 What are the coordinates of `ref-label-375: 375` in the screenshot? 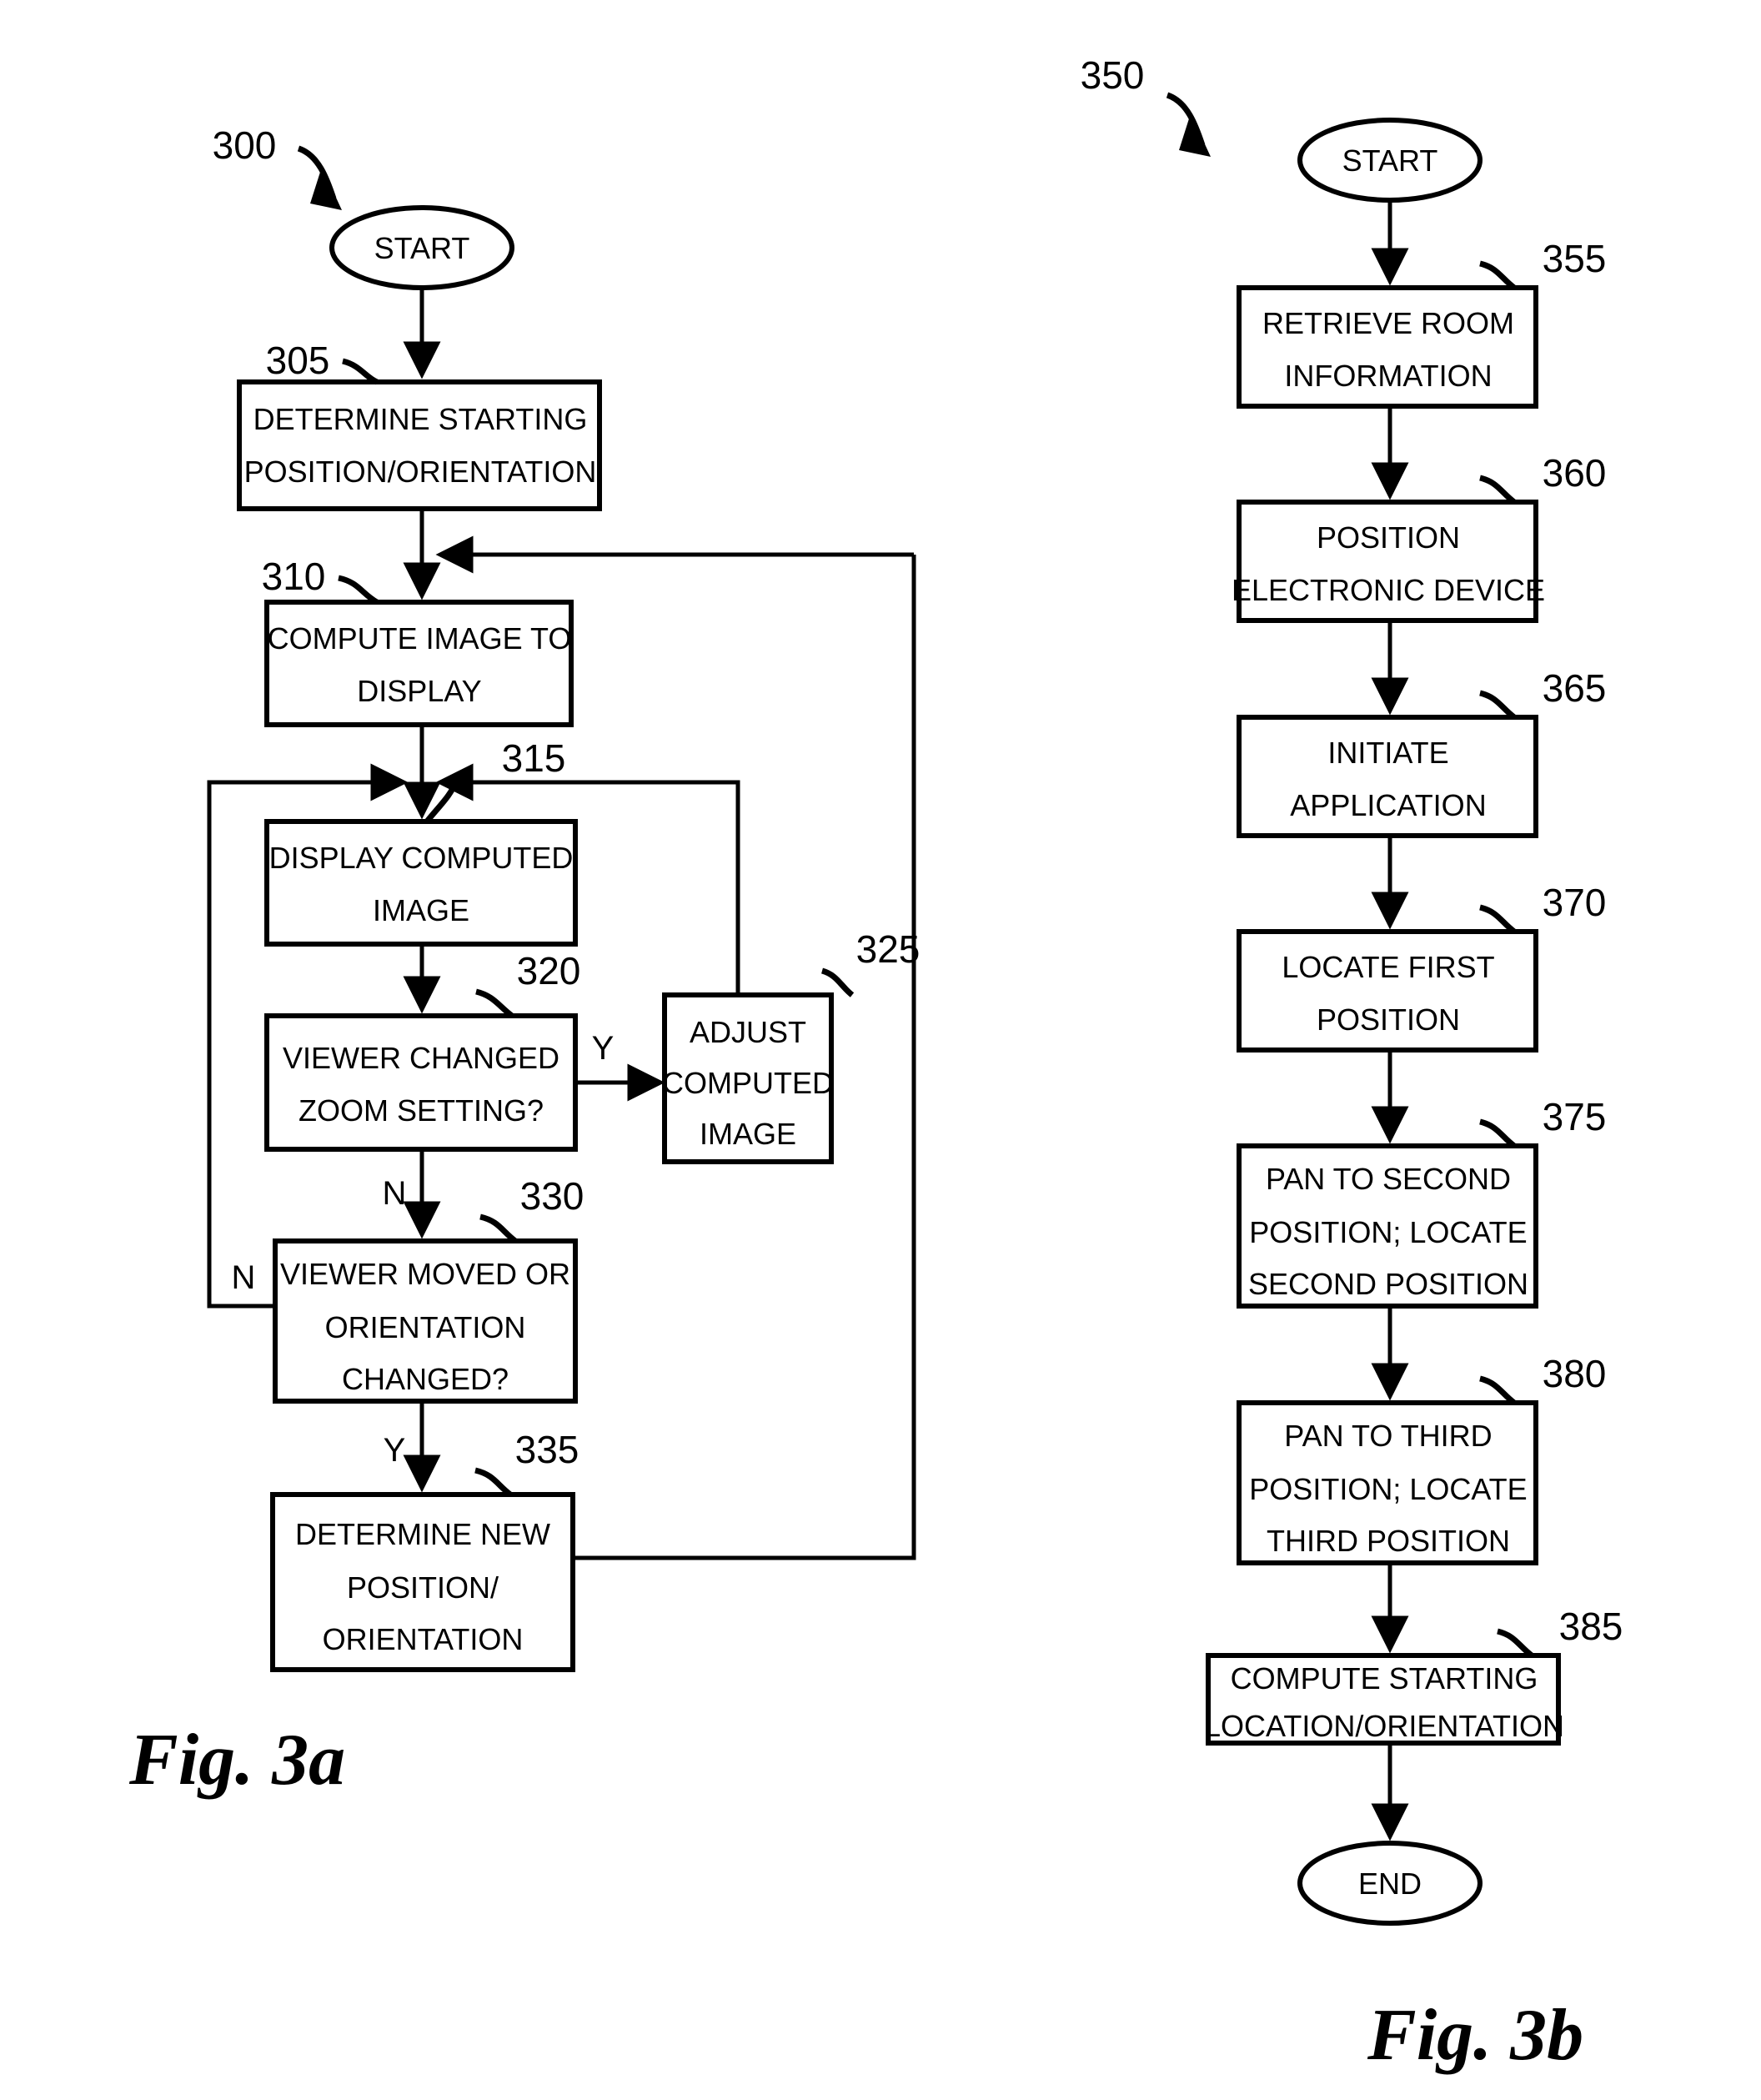 It's located at (1575, 1116).